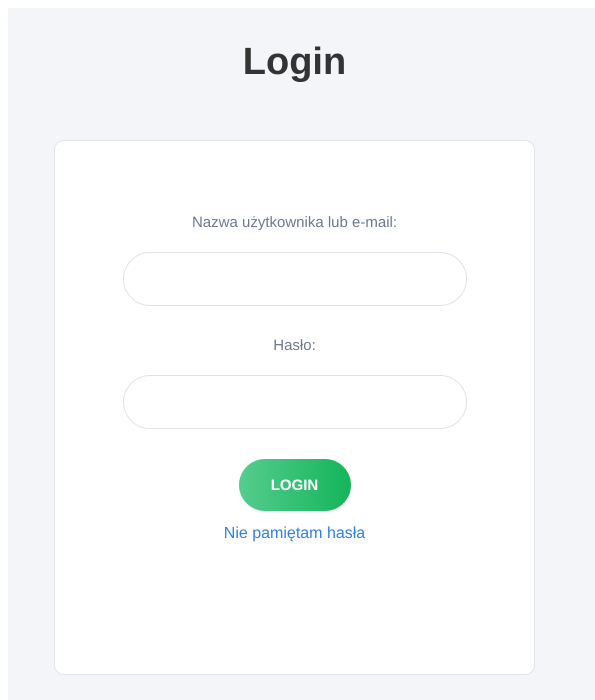 Image resolution: width=595 pixels, height=700 pixels. I want to click on page-title: Login, so click(294, 62).